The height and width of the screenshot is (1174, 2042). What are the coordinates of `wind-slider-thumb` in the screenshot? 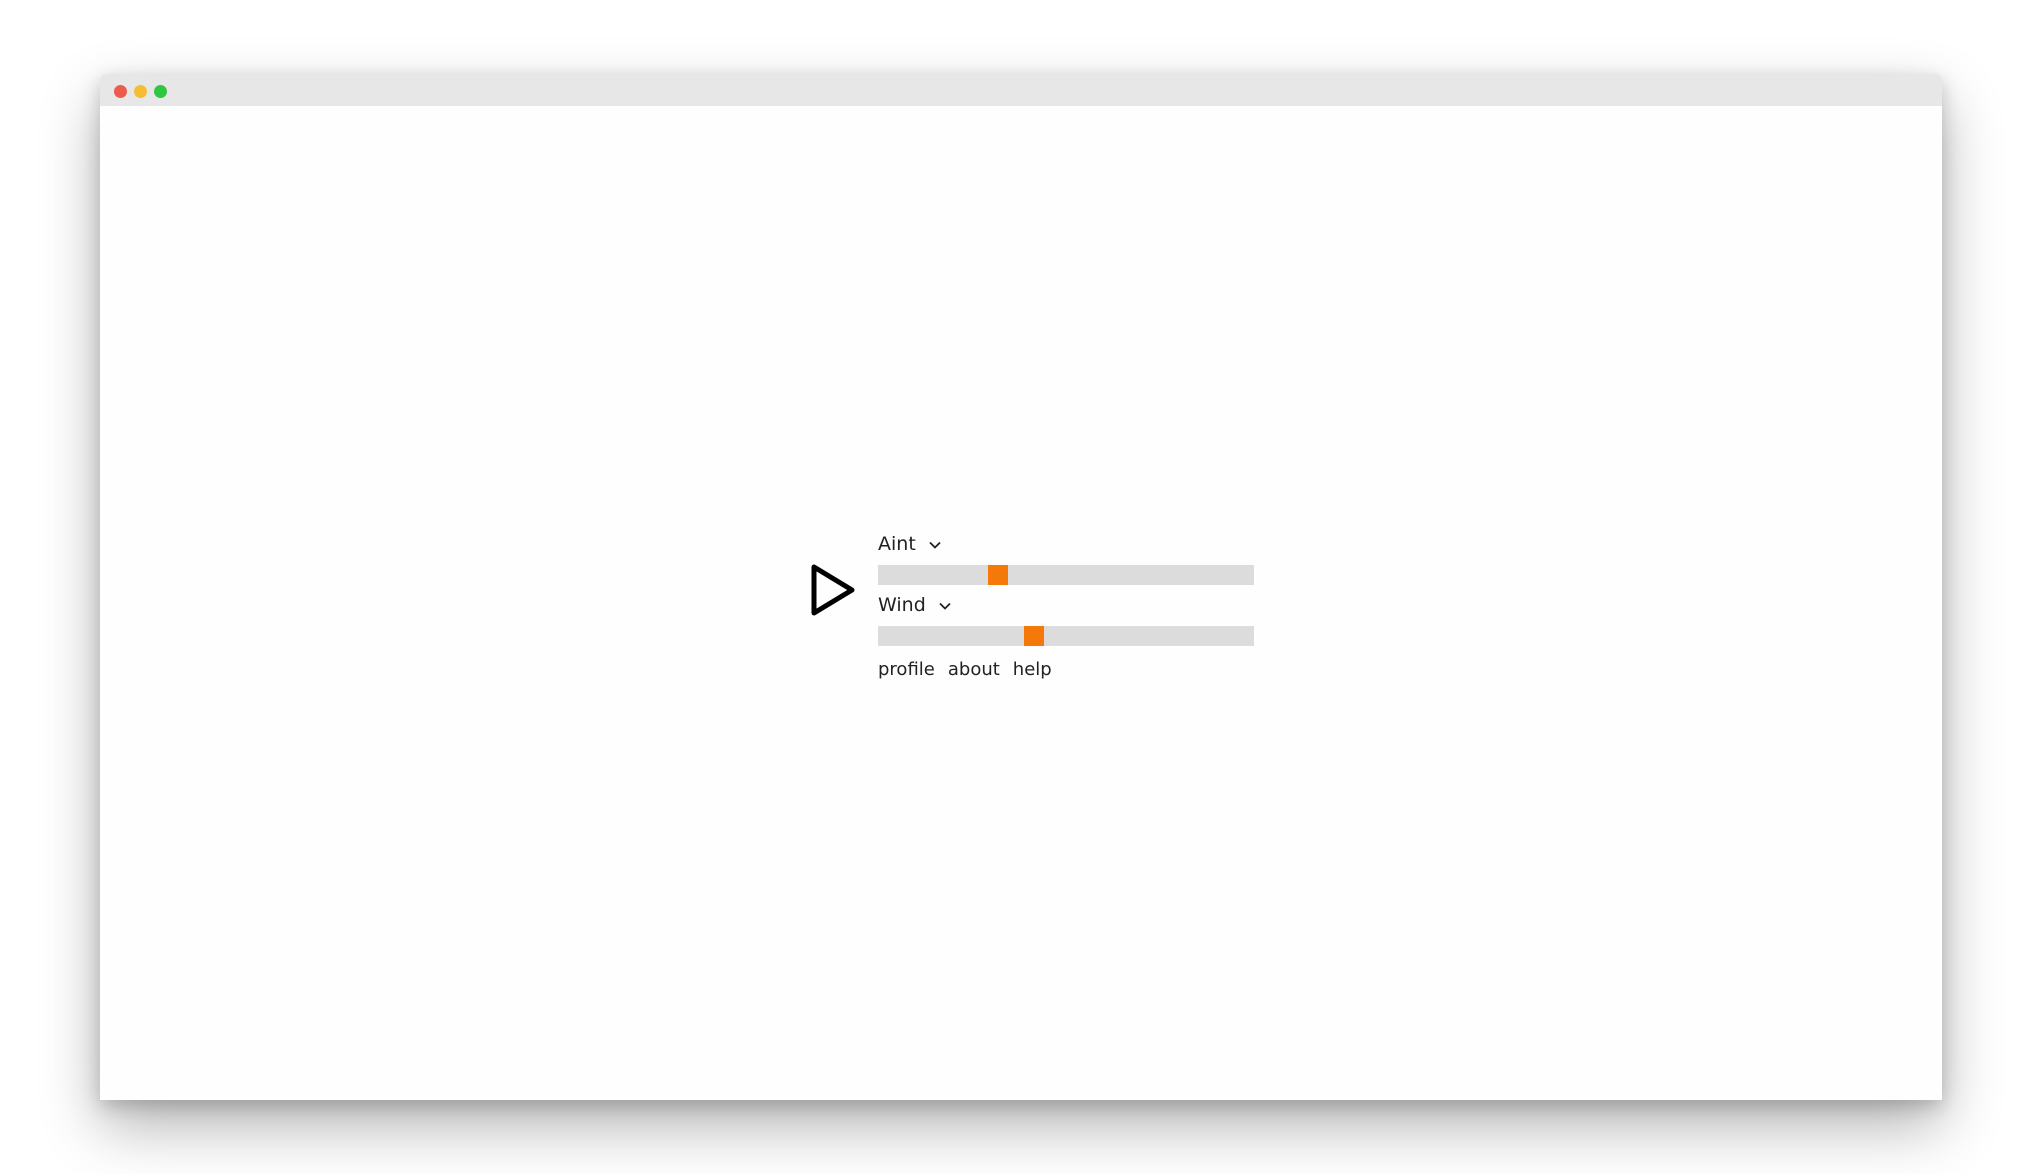 It's located at (1034, 636).